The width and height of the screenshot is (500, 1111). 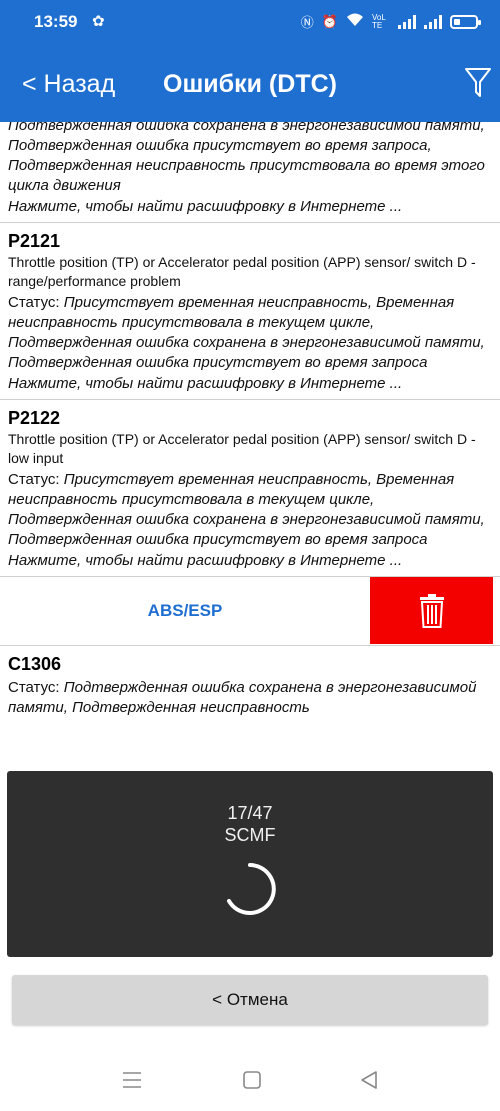 What do you see at coordinates (185, 610) in the screenshot?
I see `section-title: ABS/ESP` at bounding box center [185, 610].